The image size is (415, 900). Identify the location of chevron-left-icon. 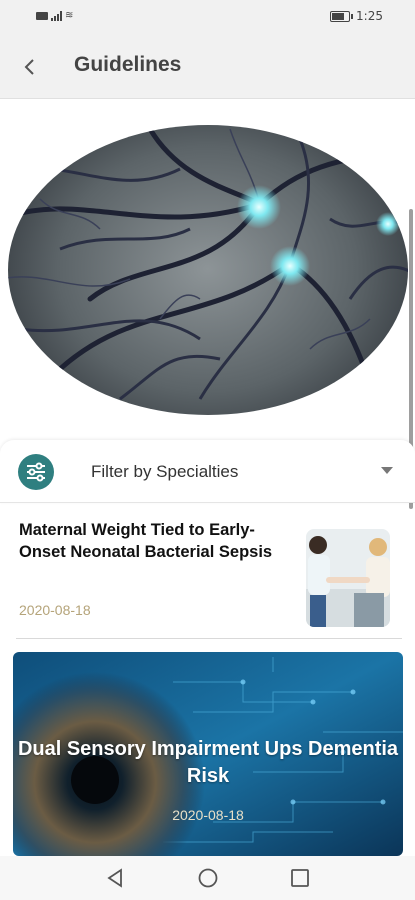
(29, 67).